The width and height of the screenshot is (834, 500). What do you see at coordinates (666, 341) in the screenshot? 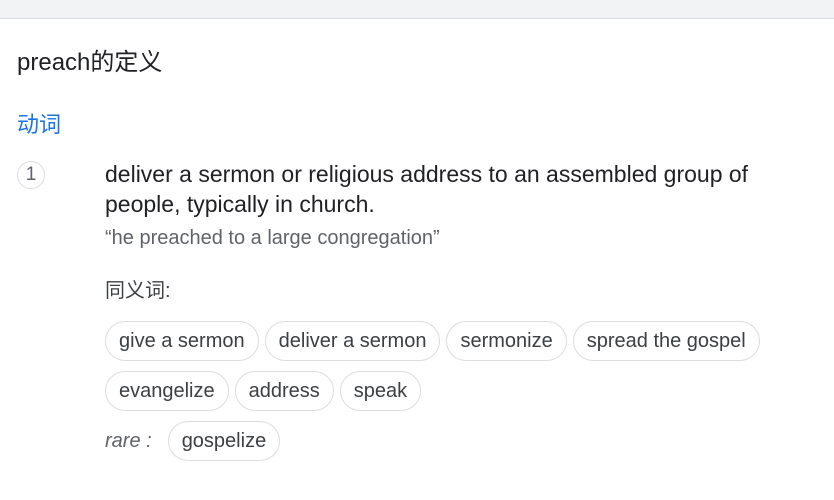
I see `synonym-chip-spread-the-gospel: spread the gospel` at bounding box center [666, 341].